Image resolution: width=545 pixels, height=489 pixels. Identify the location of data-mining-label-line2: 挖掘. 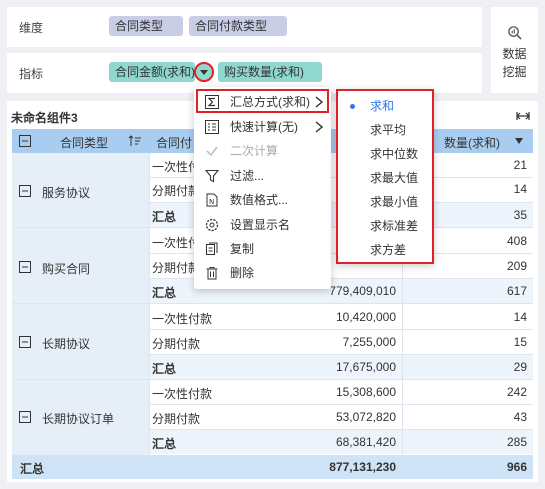
(514, 72).